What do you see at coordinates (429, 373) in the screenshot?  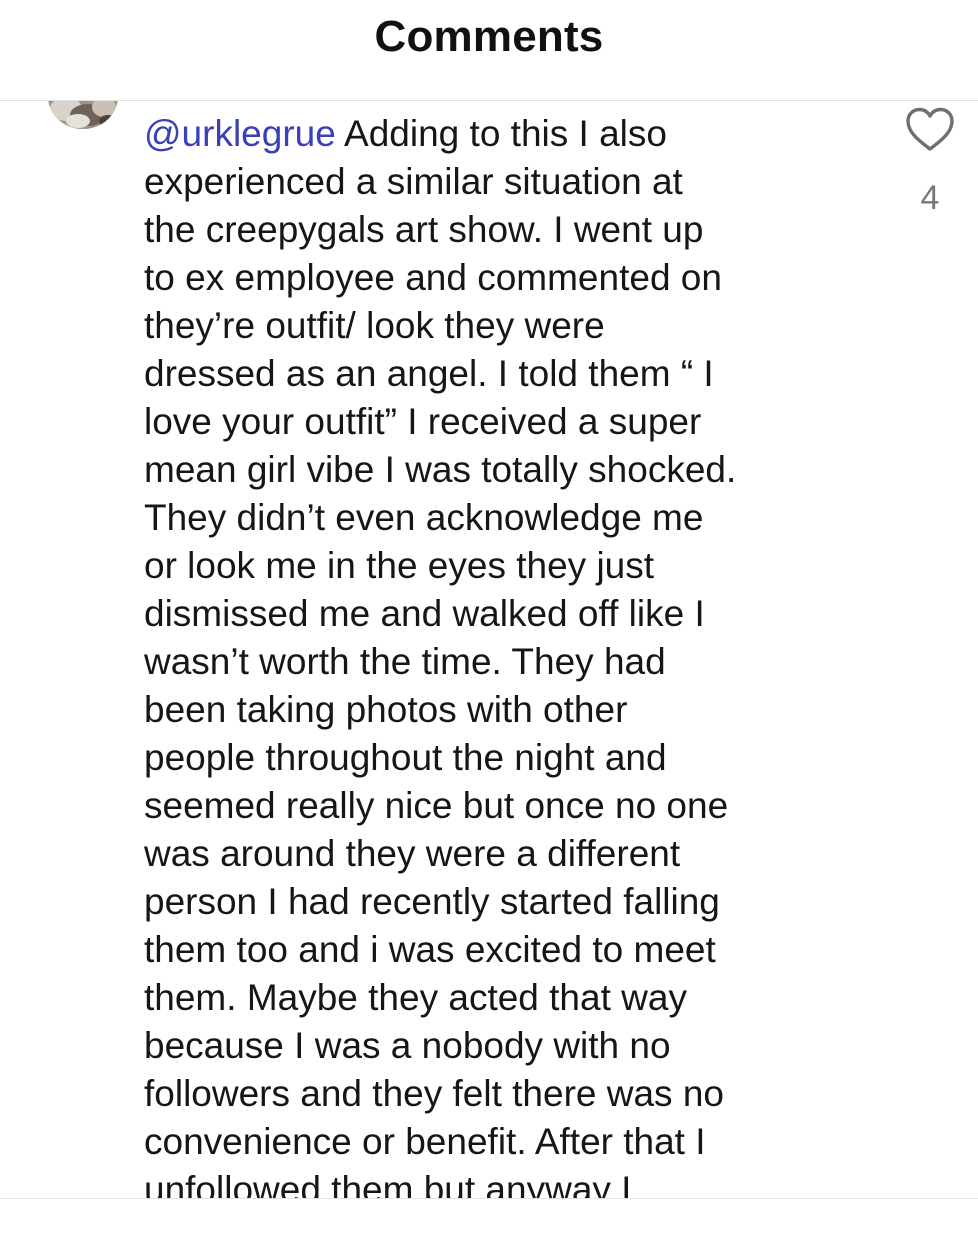 I see `comment-line: dressed as an angel. I told them “ I` at bounding box center [429, 373].